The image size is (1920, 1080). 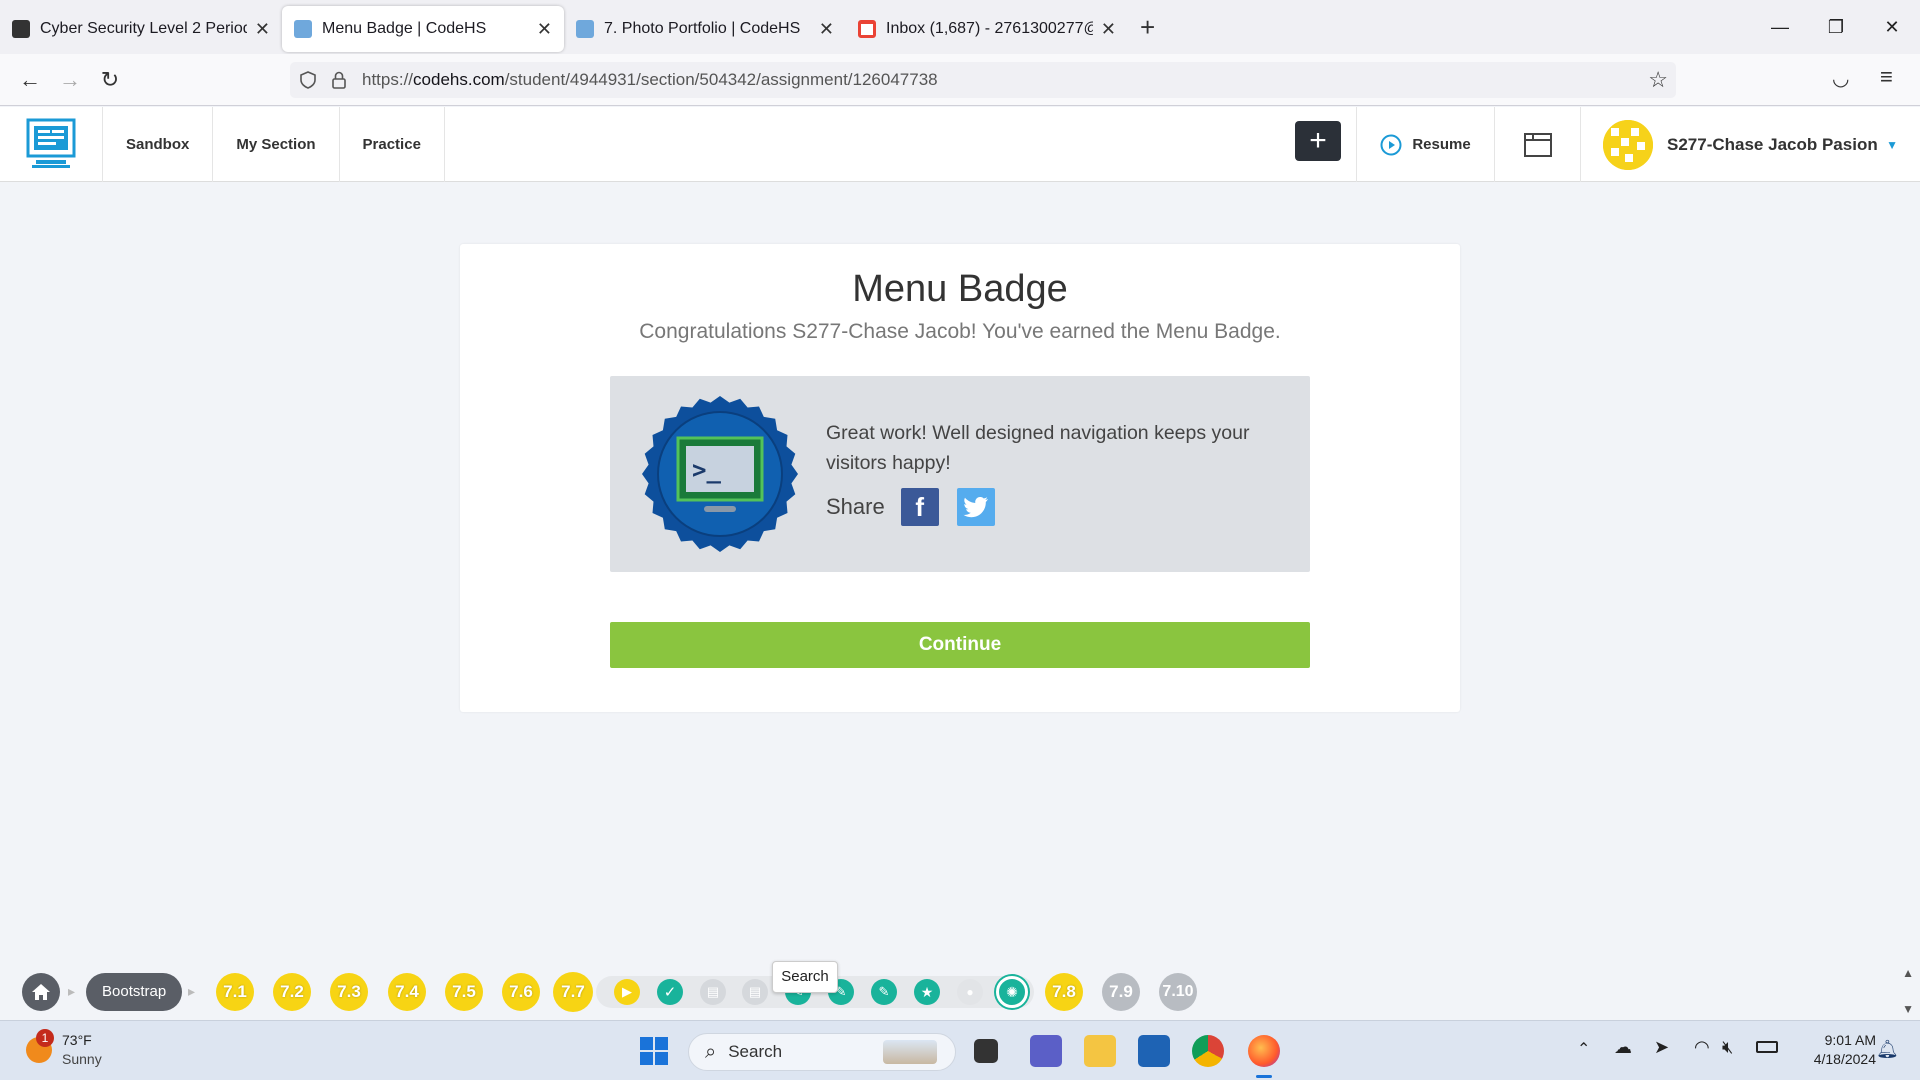 I want to click on resume-button: Resume, so click(x=1425, y=144).